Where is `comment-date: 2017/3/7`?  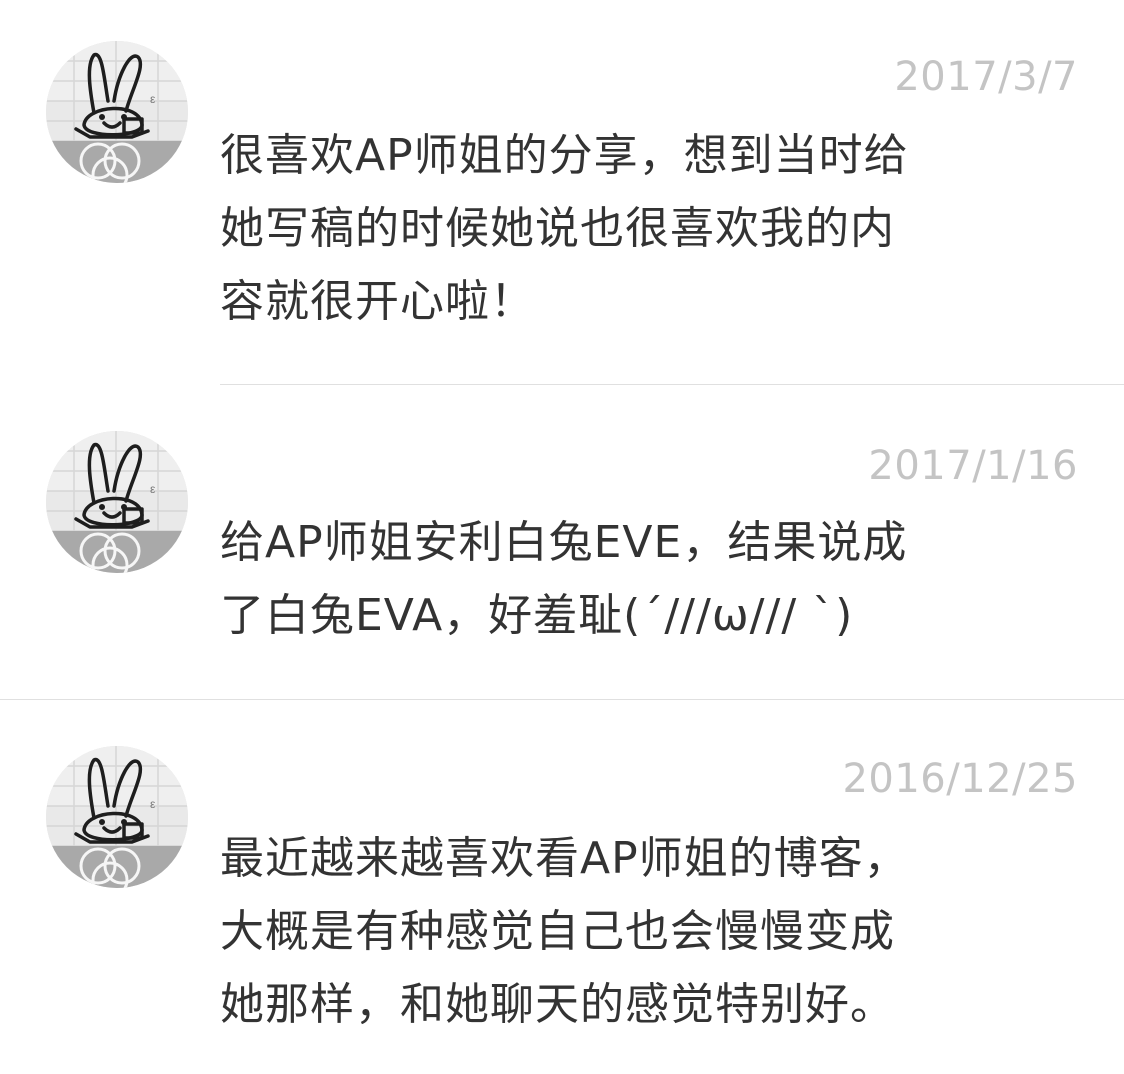 comment-date: 2017/3/7 is located at coordinates (986, 77).